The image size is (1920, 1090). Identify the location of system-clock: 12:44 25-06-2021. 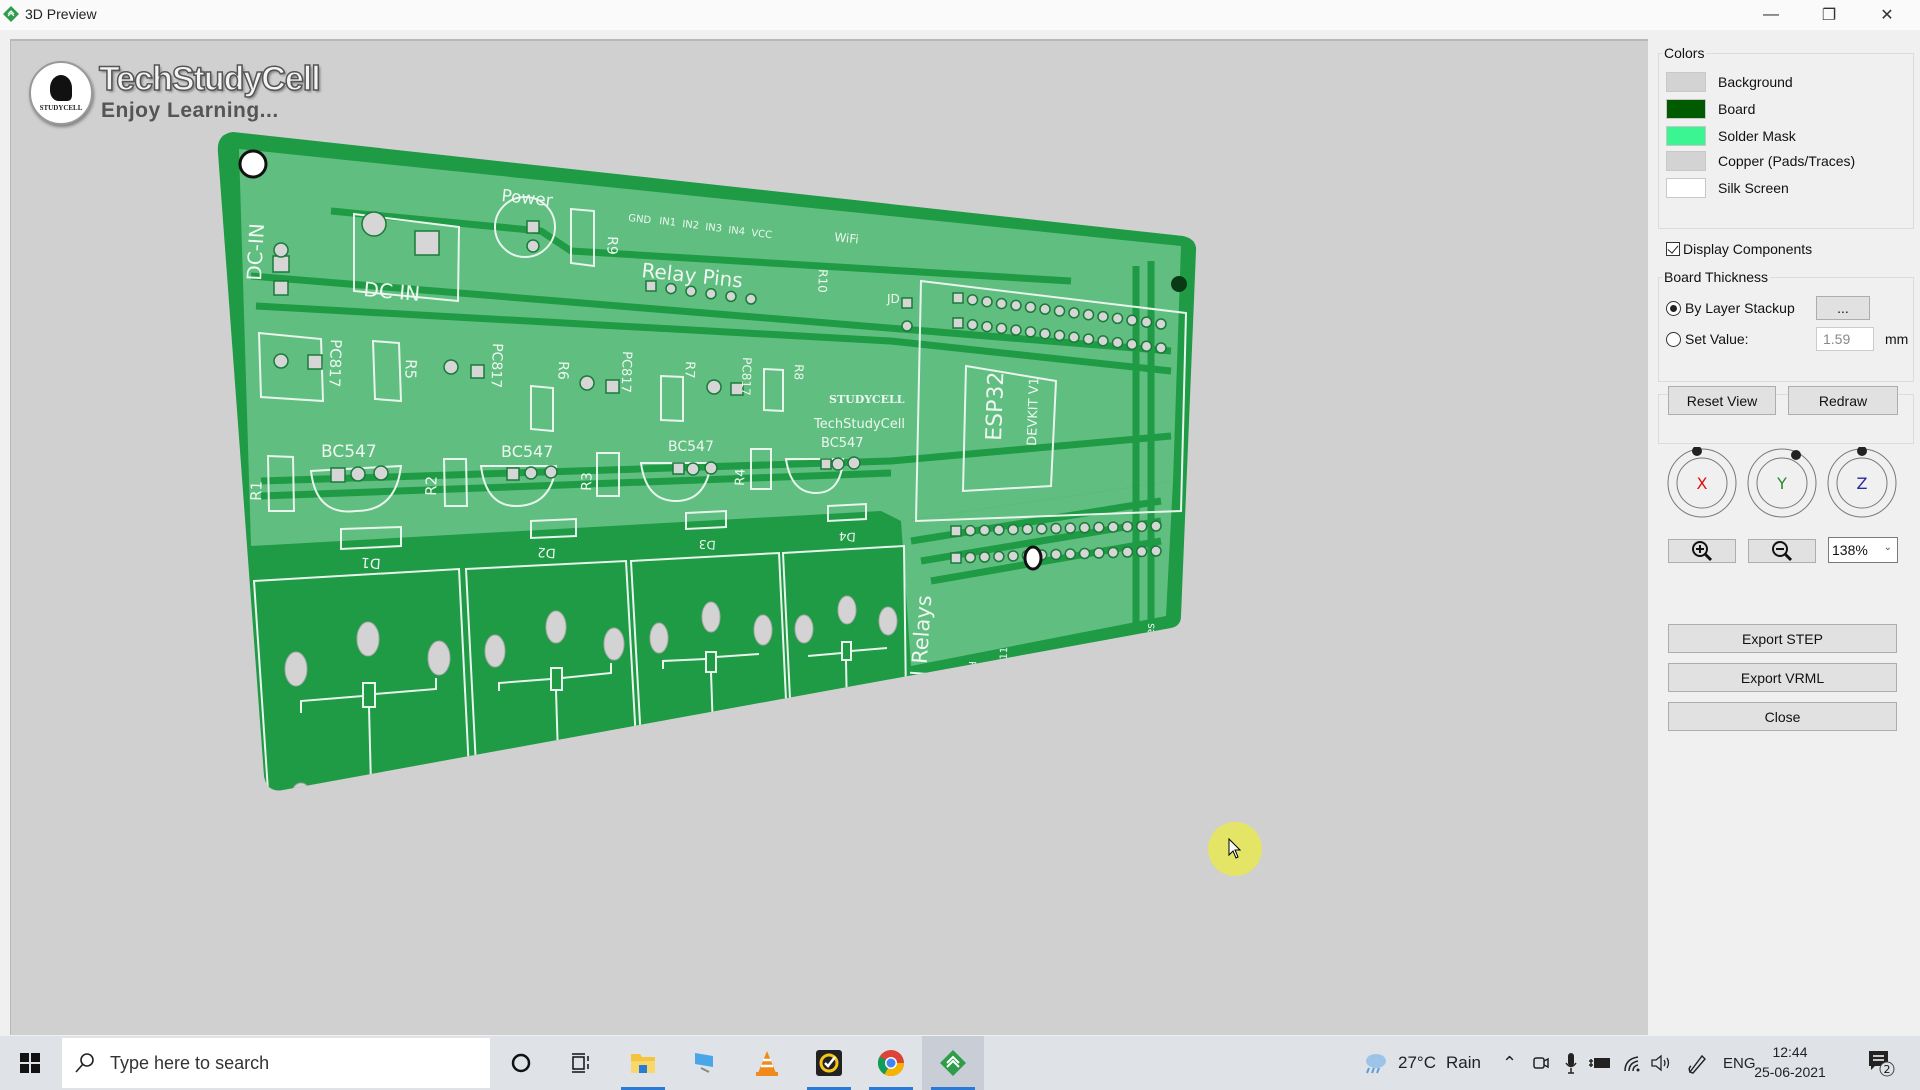
(1790, 1062).